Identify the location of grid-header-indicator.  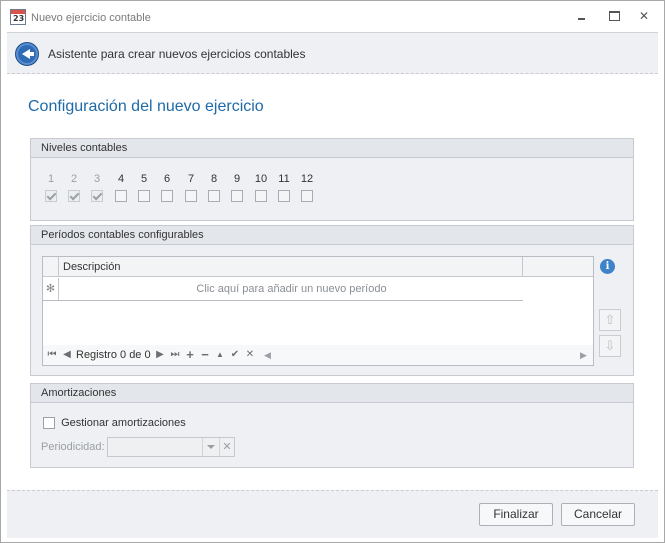
(51, 267).